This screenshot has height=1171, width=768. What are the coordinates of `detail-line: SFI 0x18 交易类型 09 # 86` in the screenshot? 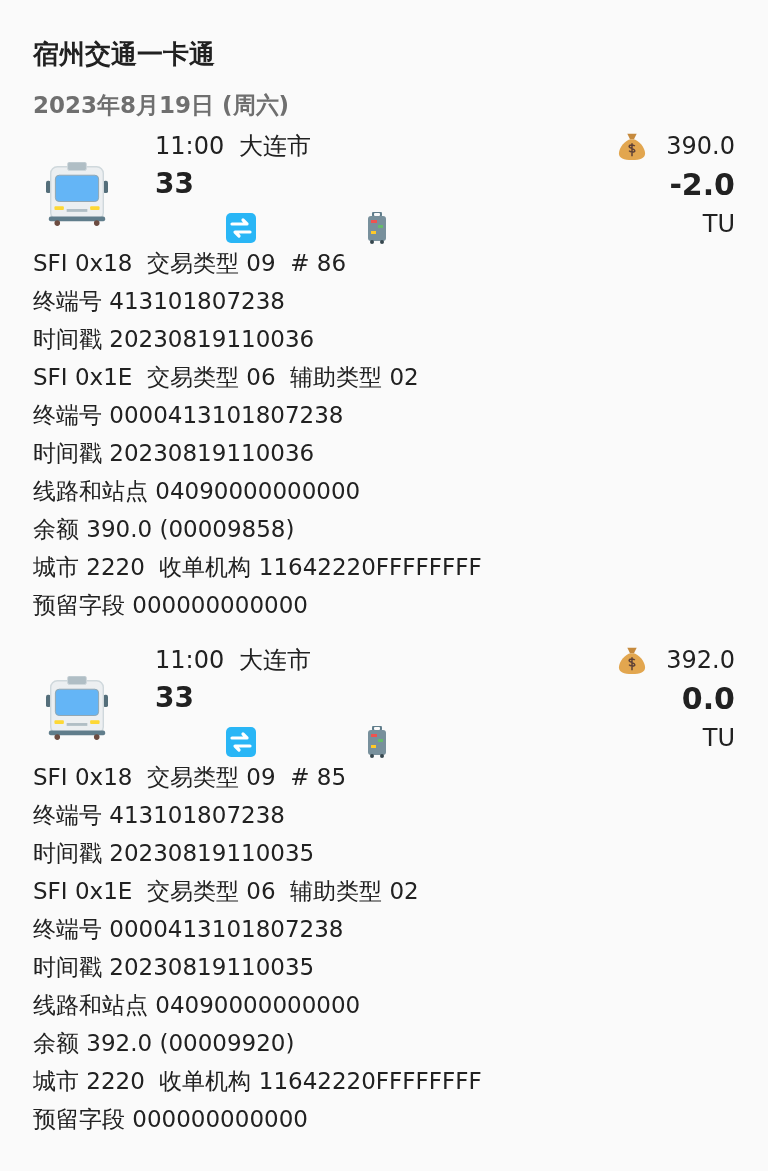 It's located at (190, 263).